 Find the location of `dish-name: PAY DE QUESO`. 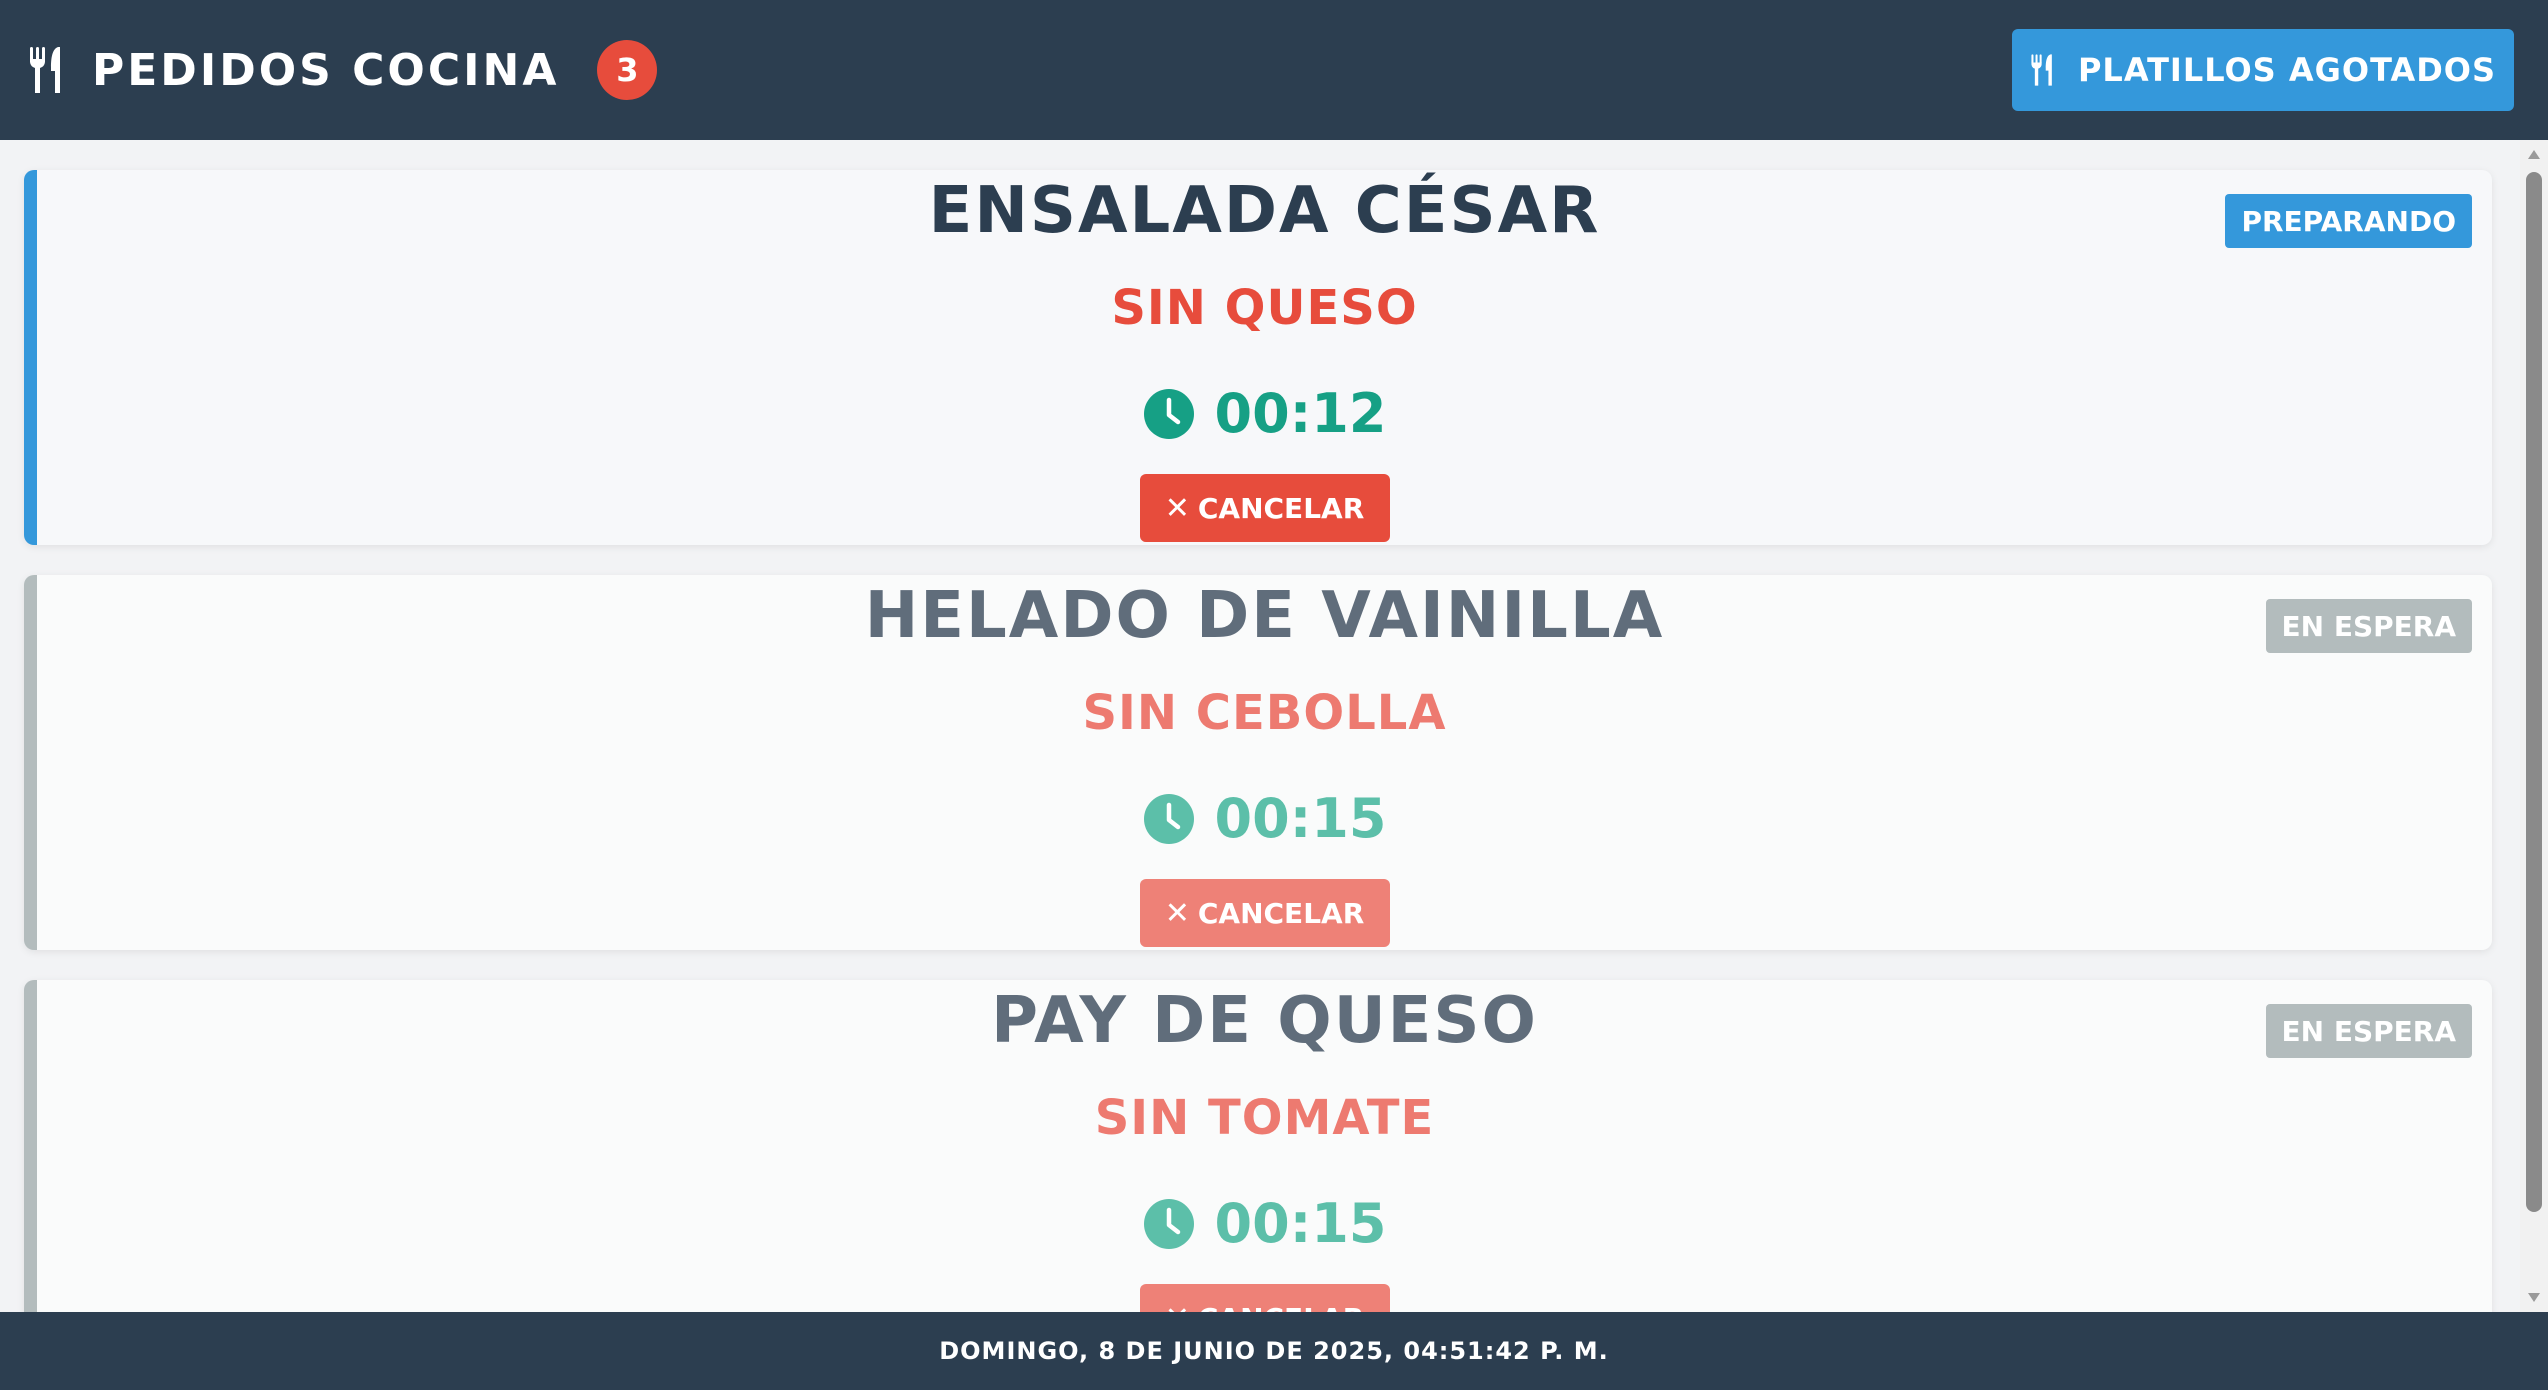

dish-name: PAY DE QUESO is located at coordinates (1264, 1021).